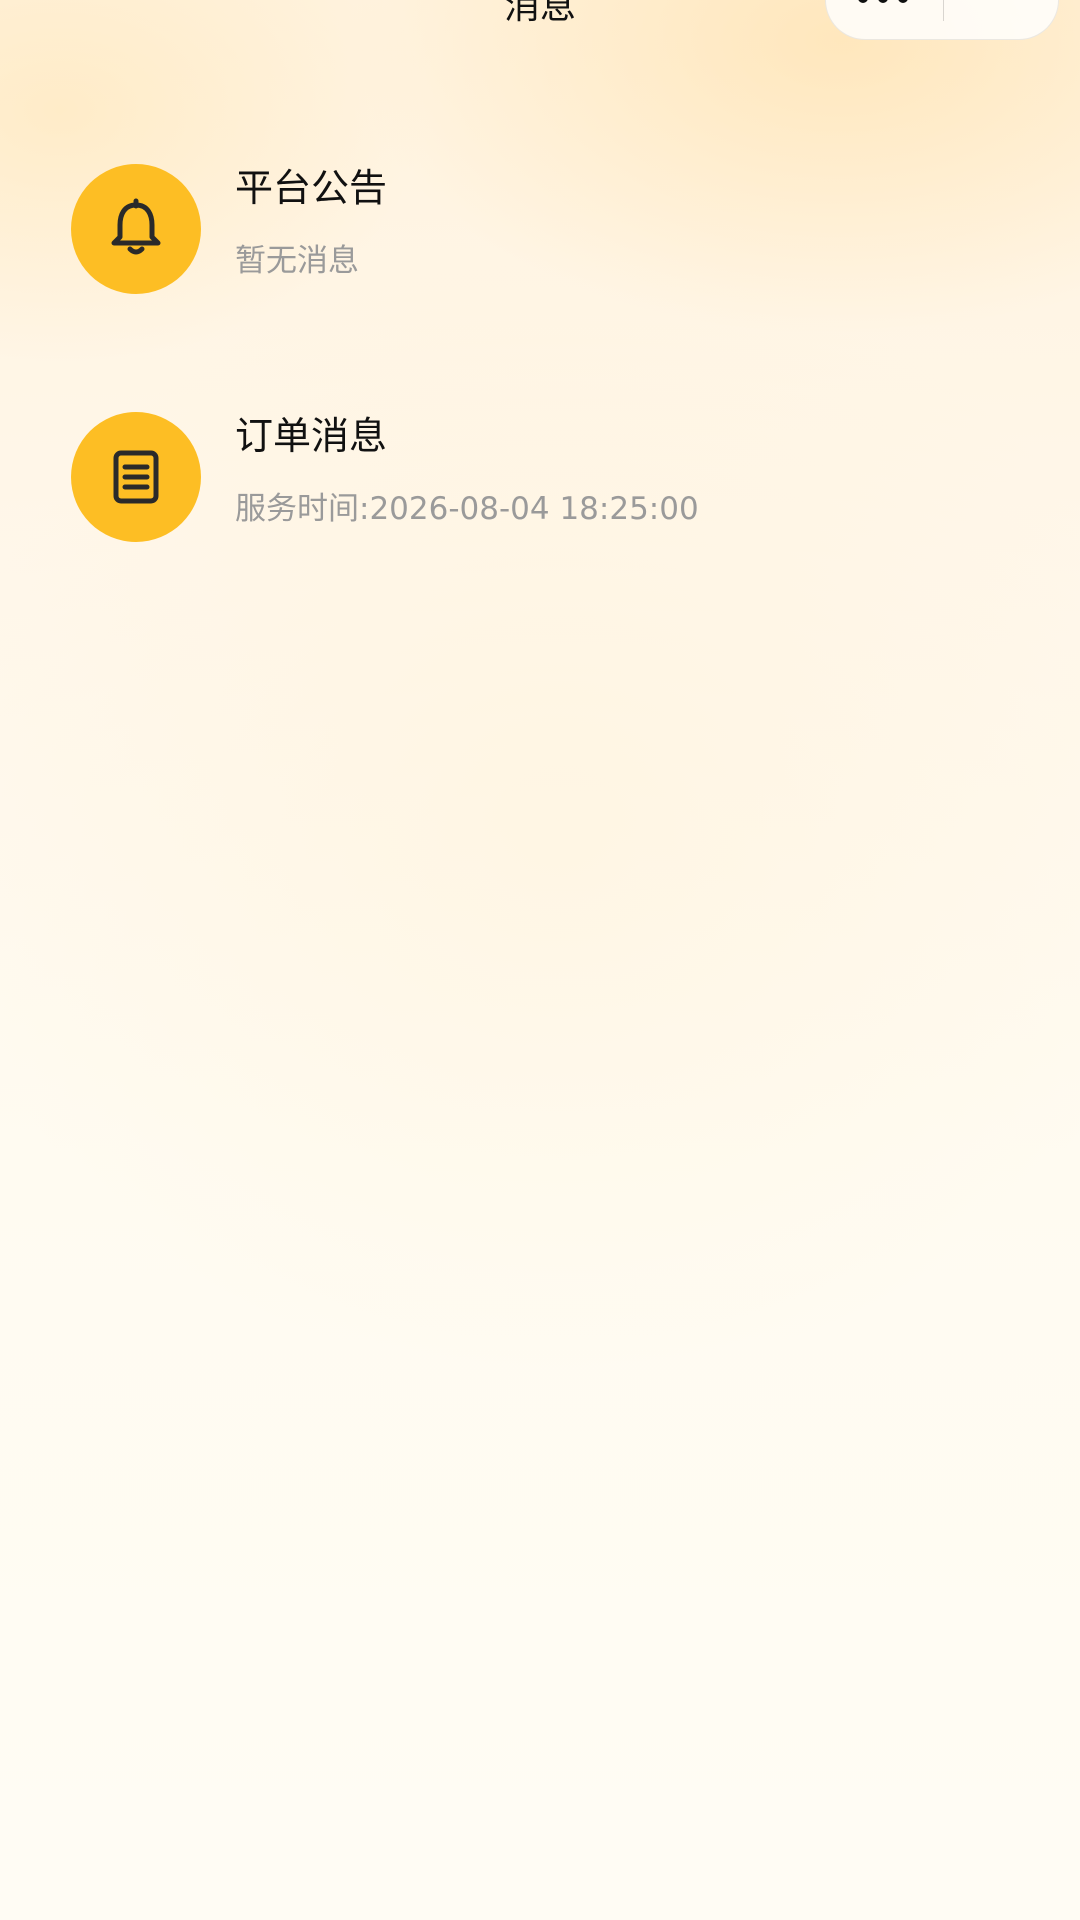 The height and width of the screenshot is (1920, 1080). I want to click on document-icon, so click(136, 477).